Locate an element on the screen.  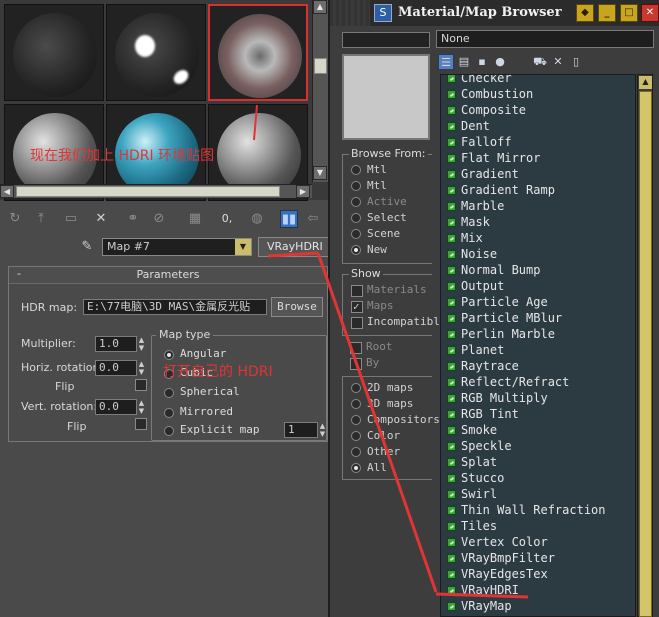
horiz-rotation-input: 0.0 is located at coordinates (116, 368).